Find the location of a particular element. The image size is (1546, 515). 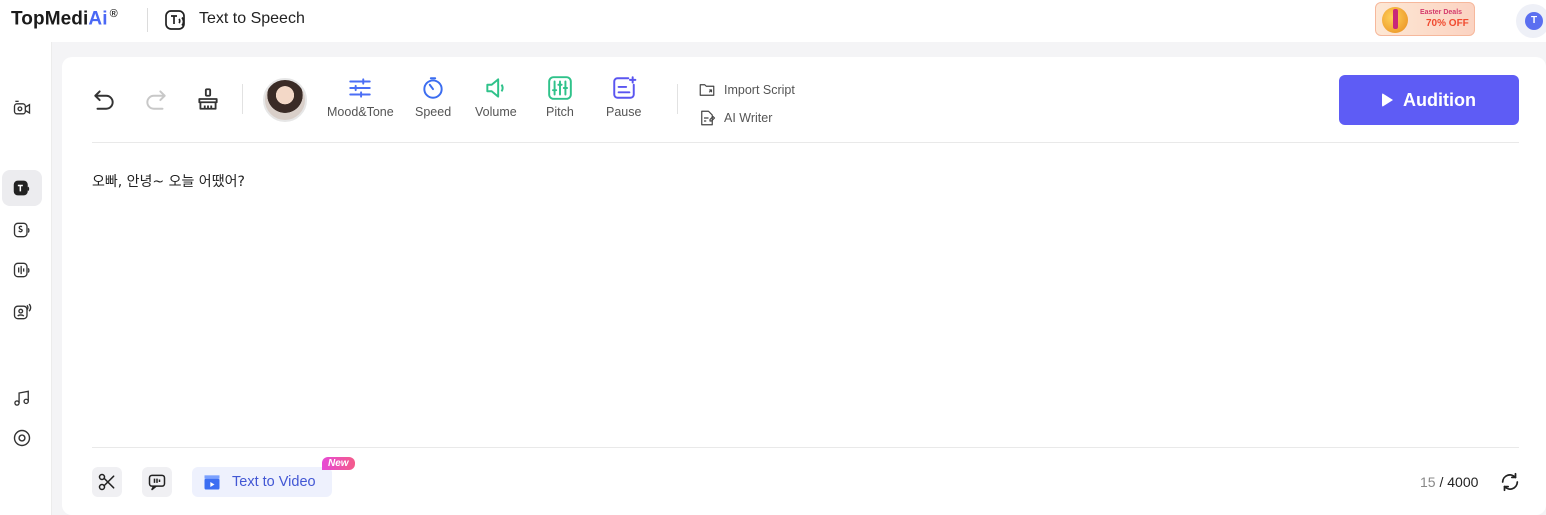

left-sidebar is located at coordinates (26, 278).